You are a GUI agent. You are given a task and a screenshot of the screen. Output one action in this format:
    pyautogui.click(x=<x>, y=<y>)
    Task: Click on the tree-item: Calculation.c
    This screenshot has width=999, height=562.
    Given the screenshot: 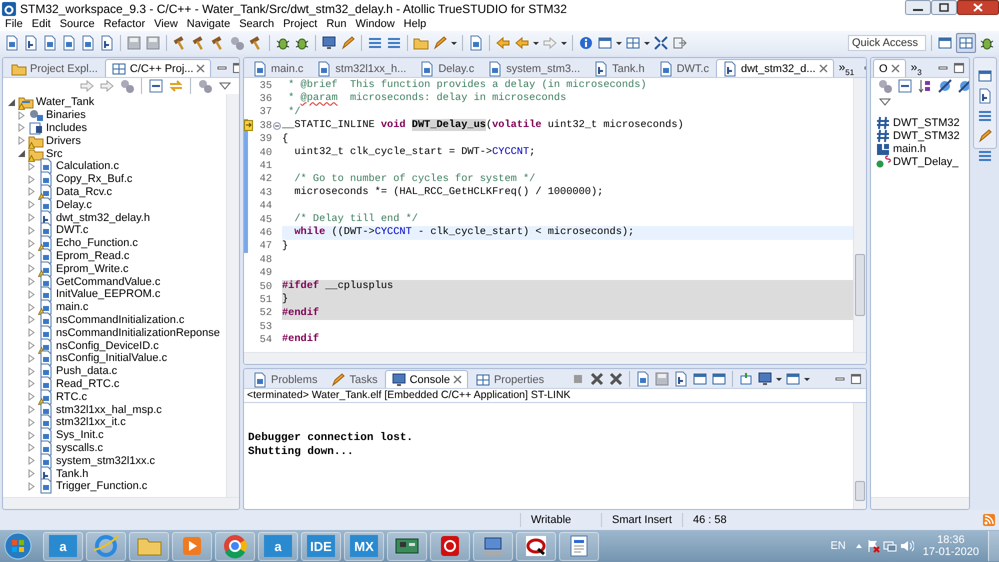 What is the action you would take?
    pyautogui.click(x=87, y=166)
    